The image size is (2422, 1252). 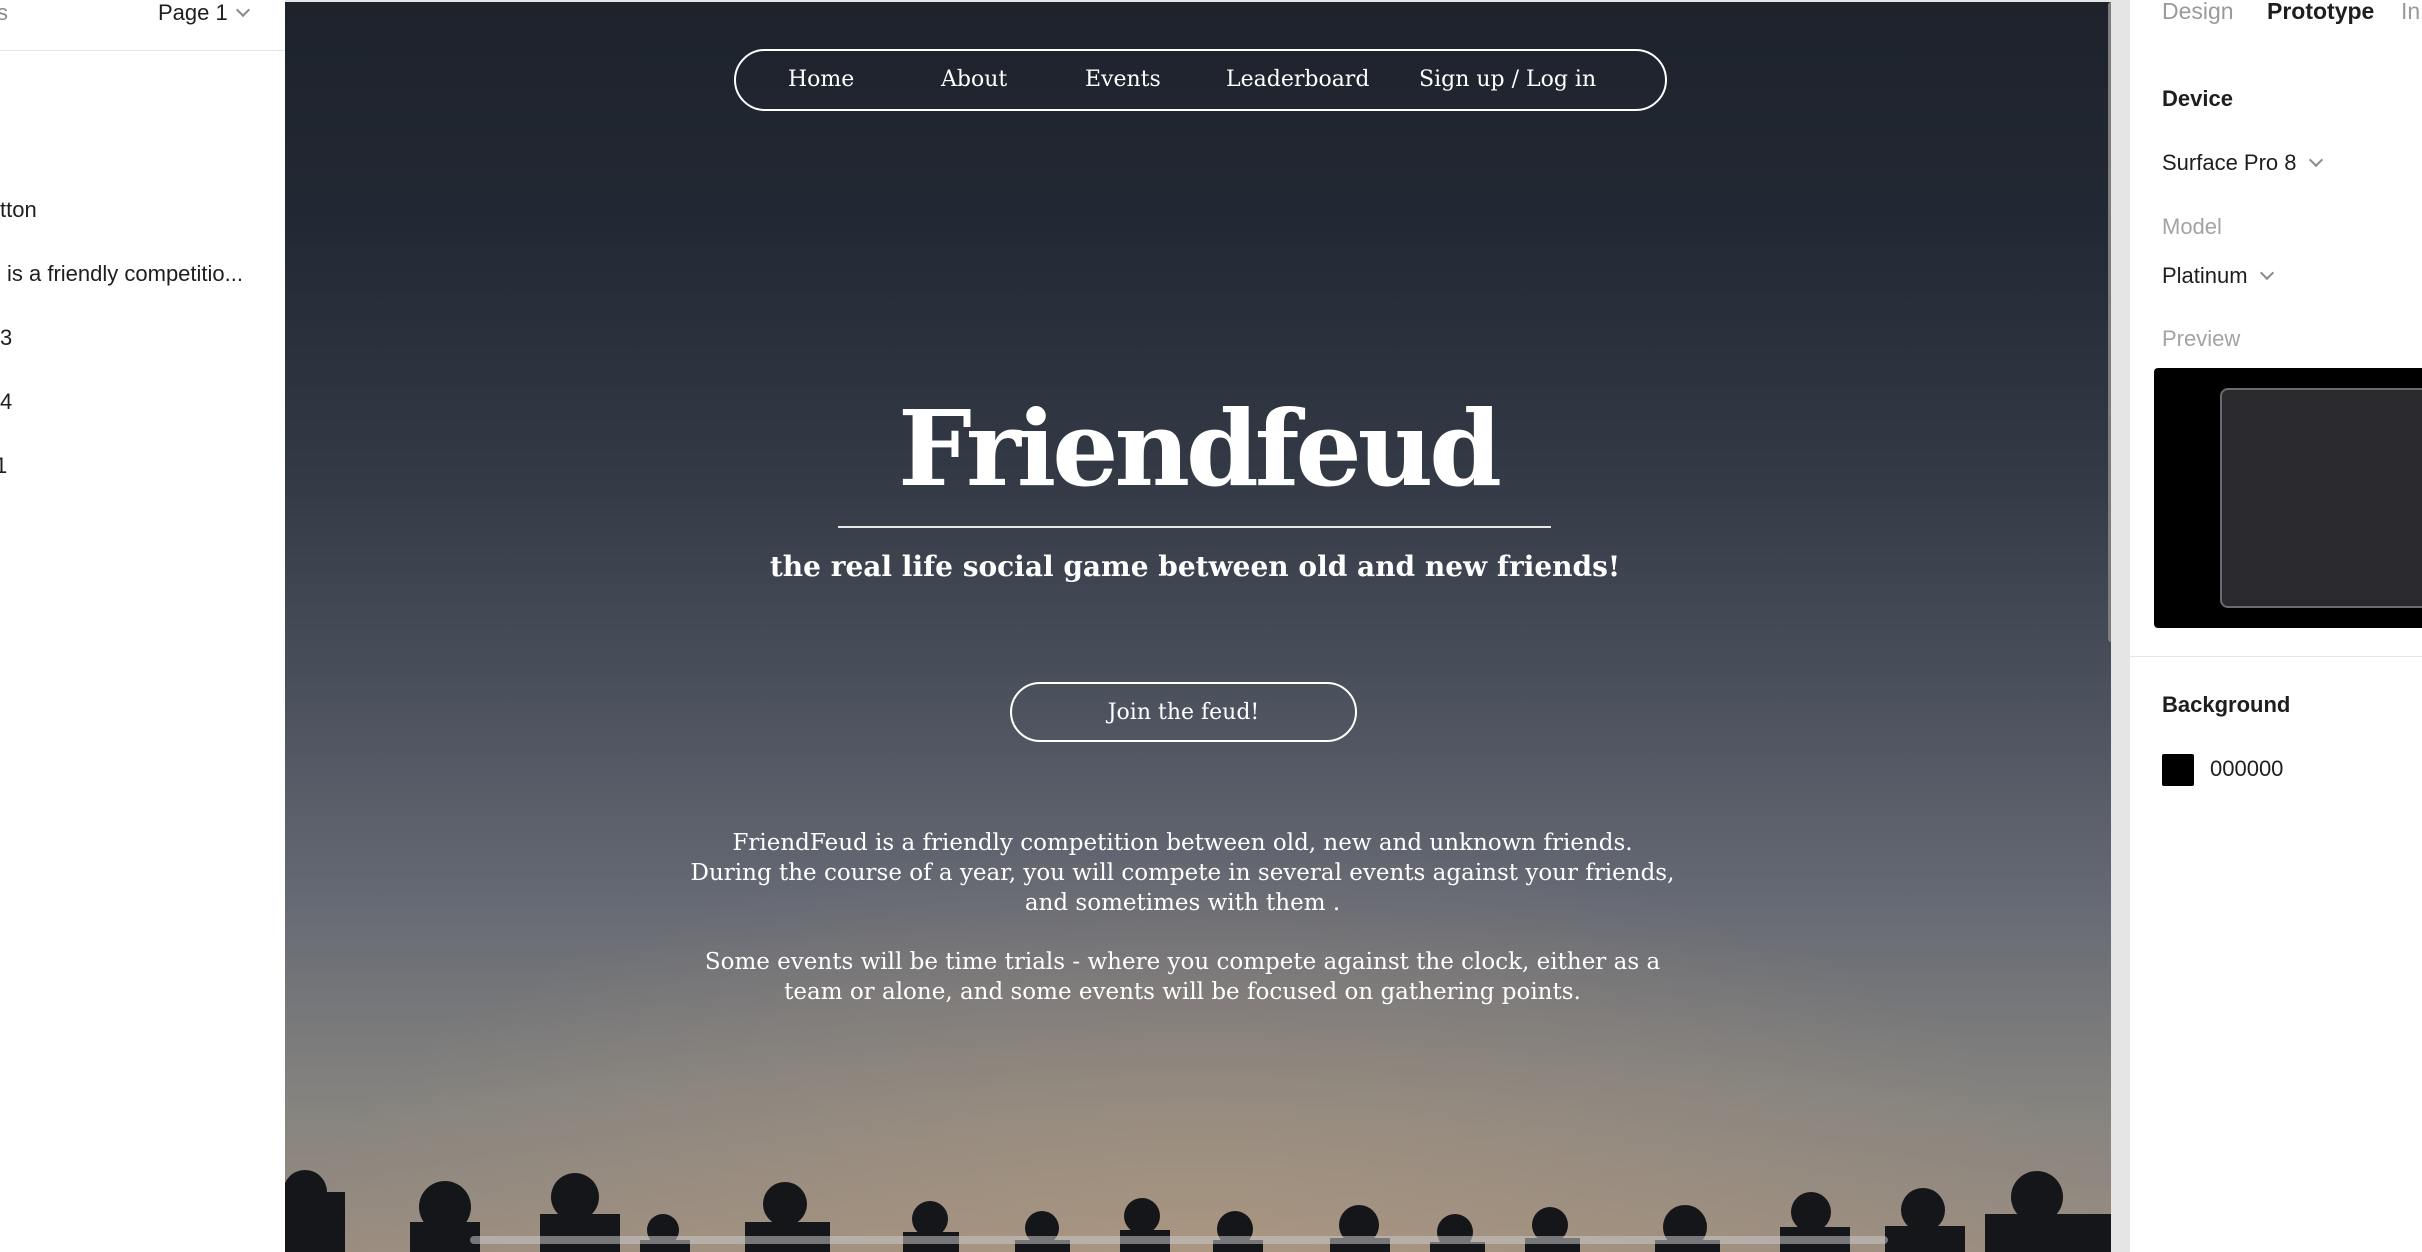 What do you see at coordinates (2197, 98) in the screenshot?
I see `device-section-title: Device` at bounding box center [2197, 98].